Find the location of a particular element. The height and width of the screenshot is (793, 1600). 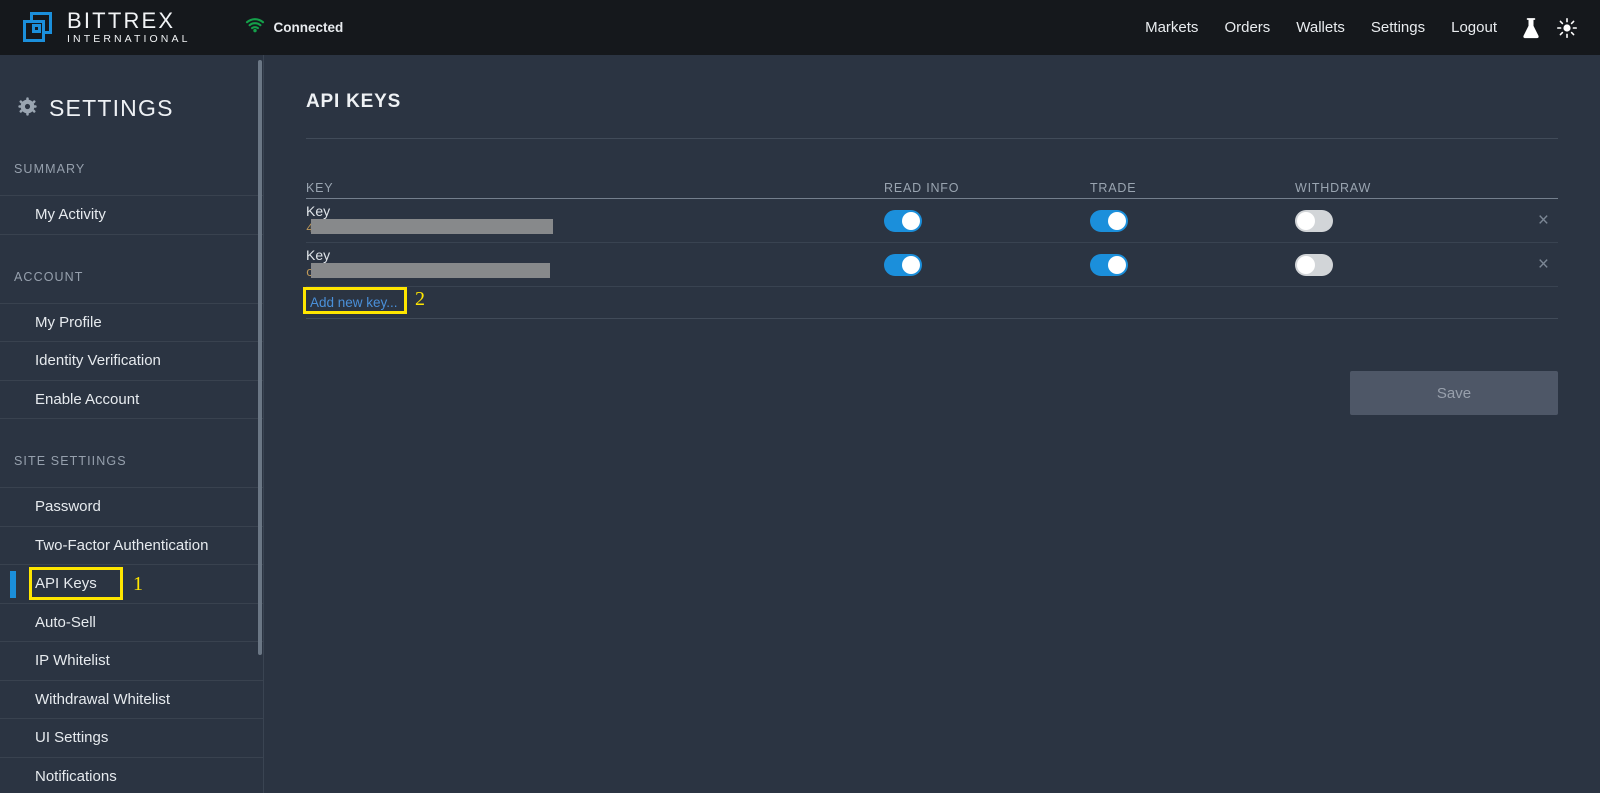

sidebar-item-identity-verification: Identity Verification is located at coordinates (131, 360).